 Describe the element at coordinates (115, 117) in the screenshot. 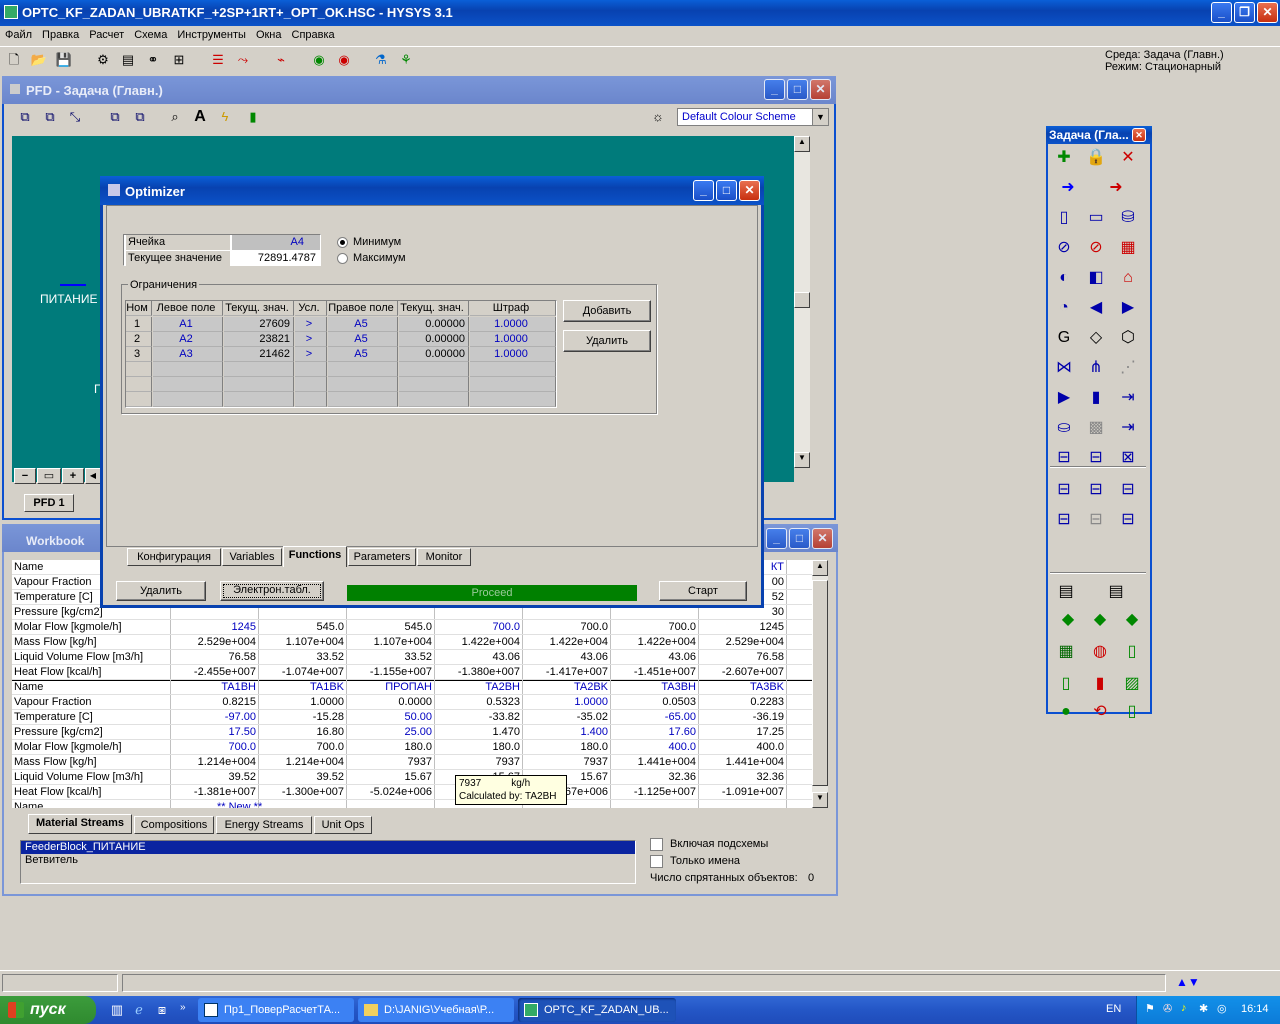

I see `pfd-tool-4-icon: ⧉` at that location.